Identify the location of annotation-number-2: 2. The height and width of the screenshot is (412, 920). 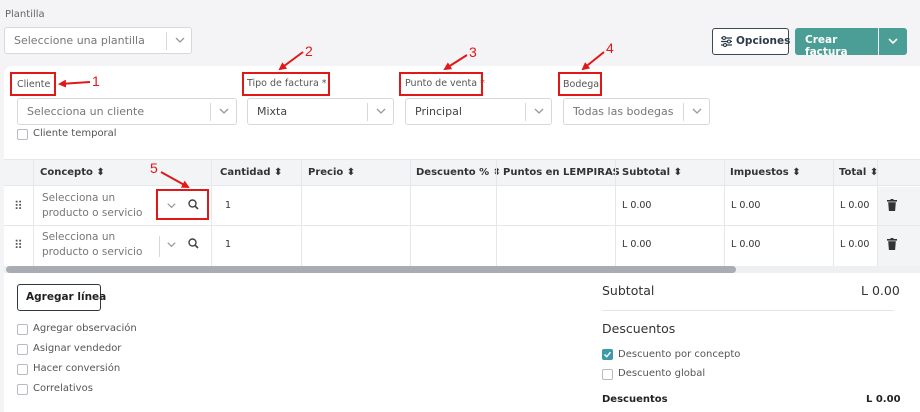
(309, 51).